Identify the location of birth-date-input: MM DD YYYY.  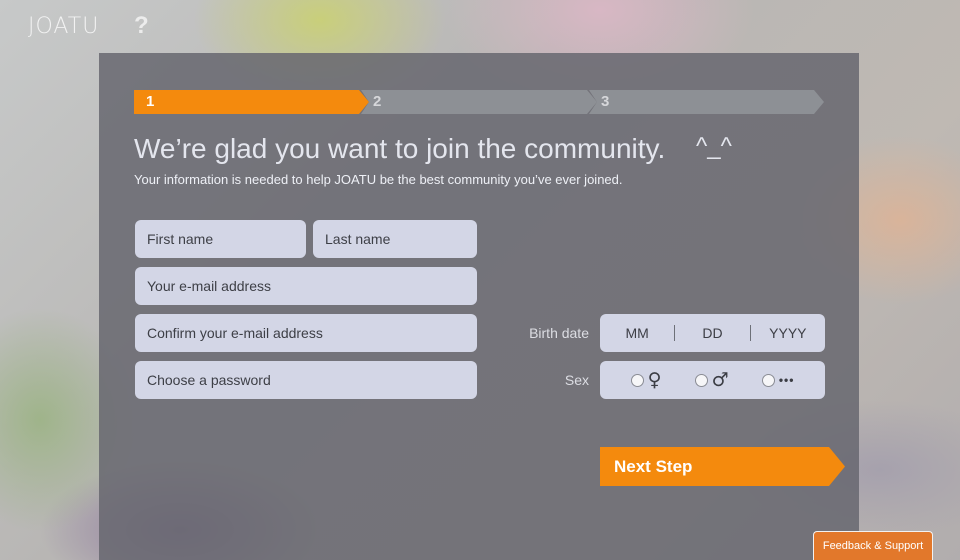
(712, 333).